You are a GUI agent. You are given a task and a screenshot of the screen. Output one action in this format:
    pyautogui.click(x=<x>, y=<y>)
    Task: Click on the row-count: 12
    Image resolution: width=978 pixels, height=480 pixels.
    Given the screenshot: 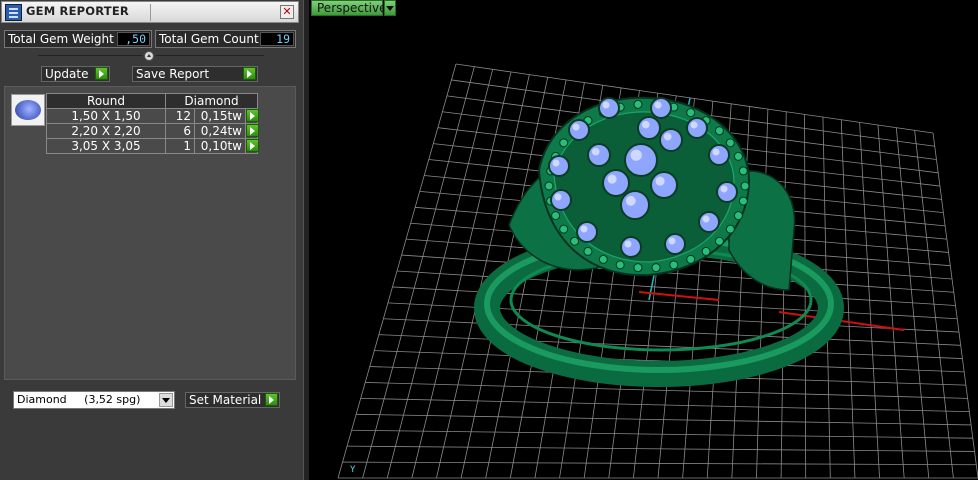 What is the action you would take?
    pyautogui.click(x=180, y=116)
    